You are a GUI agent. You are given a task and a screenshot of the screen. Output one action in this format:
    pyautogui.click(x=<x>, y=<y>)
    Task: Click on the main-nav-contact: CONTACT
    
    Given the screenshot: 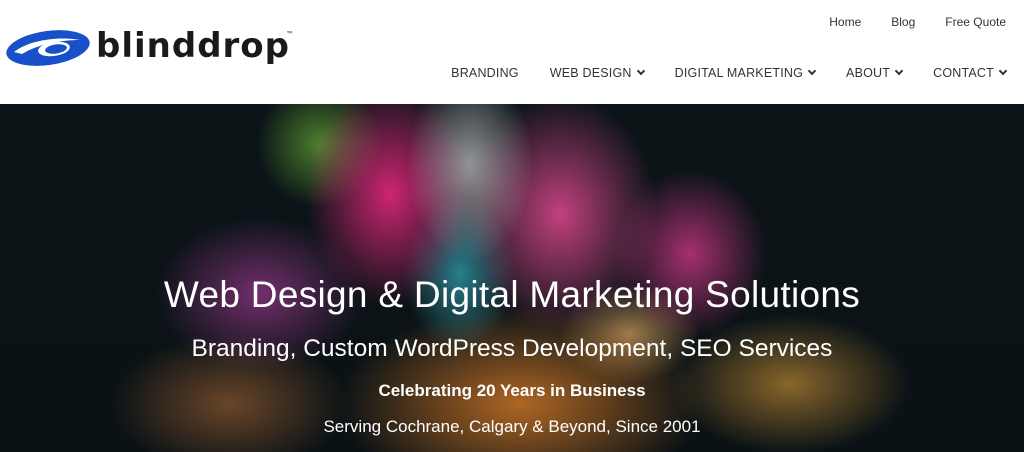 What is the action you would take?
    pyautogui.click(x=970, y=73)
    